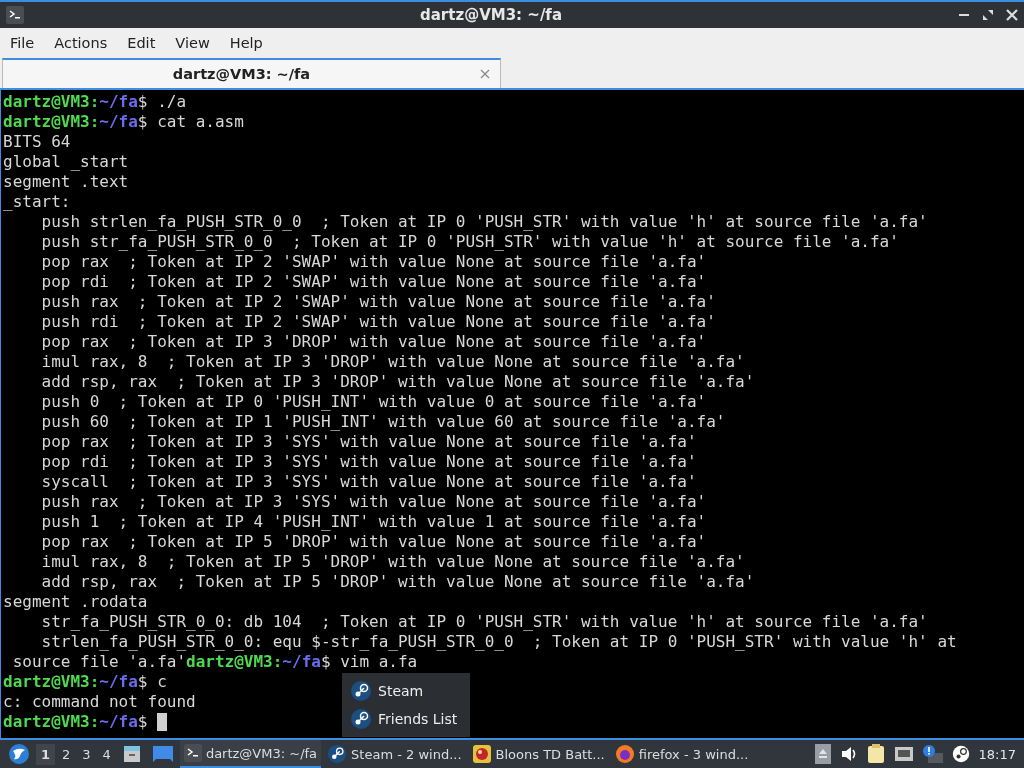 This screenshot has height=768, width=1024. Describe the element at coordinates (131, 754) in the screenshot. I see `file-cabinet-icon` at that location.